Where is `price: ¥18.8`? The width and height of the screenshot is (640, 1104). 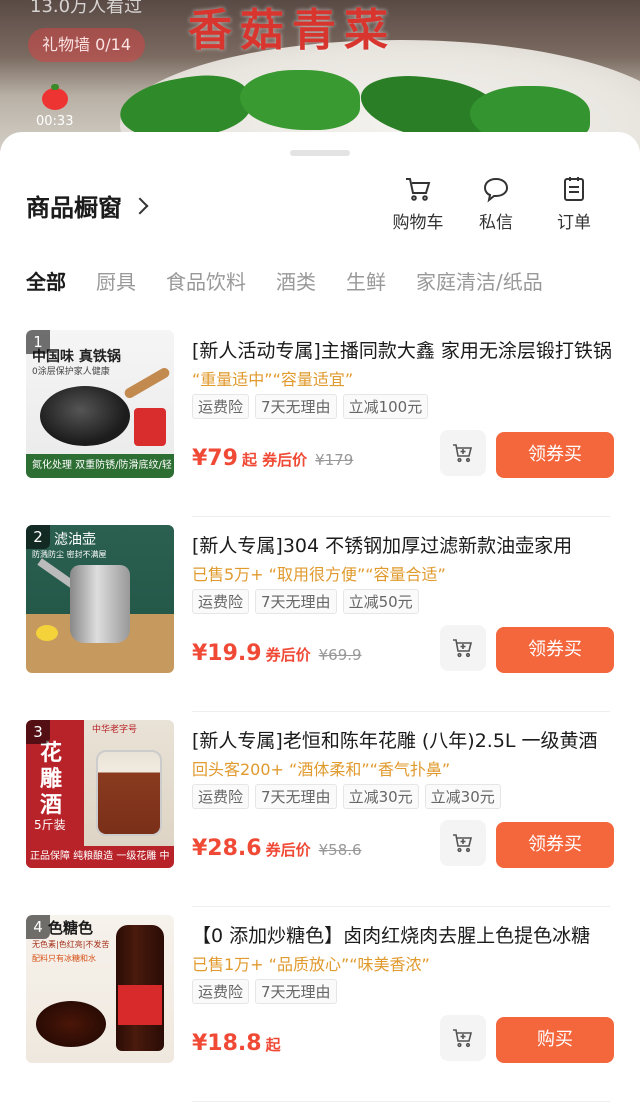 price: ¥18.8 is located at coordinates (227, 1043).